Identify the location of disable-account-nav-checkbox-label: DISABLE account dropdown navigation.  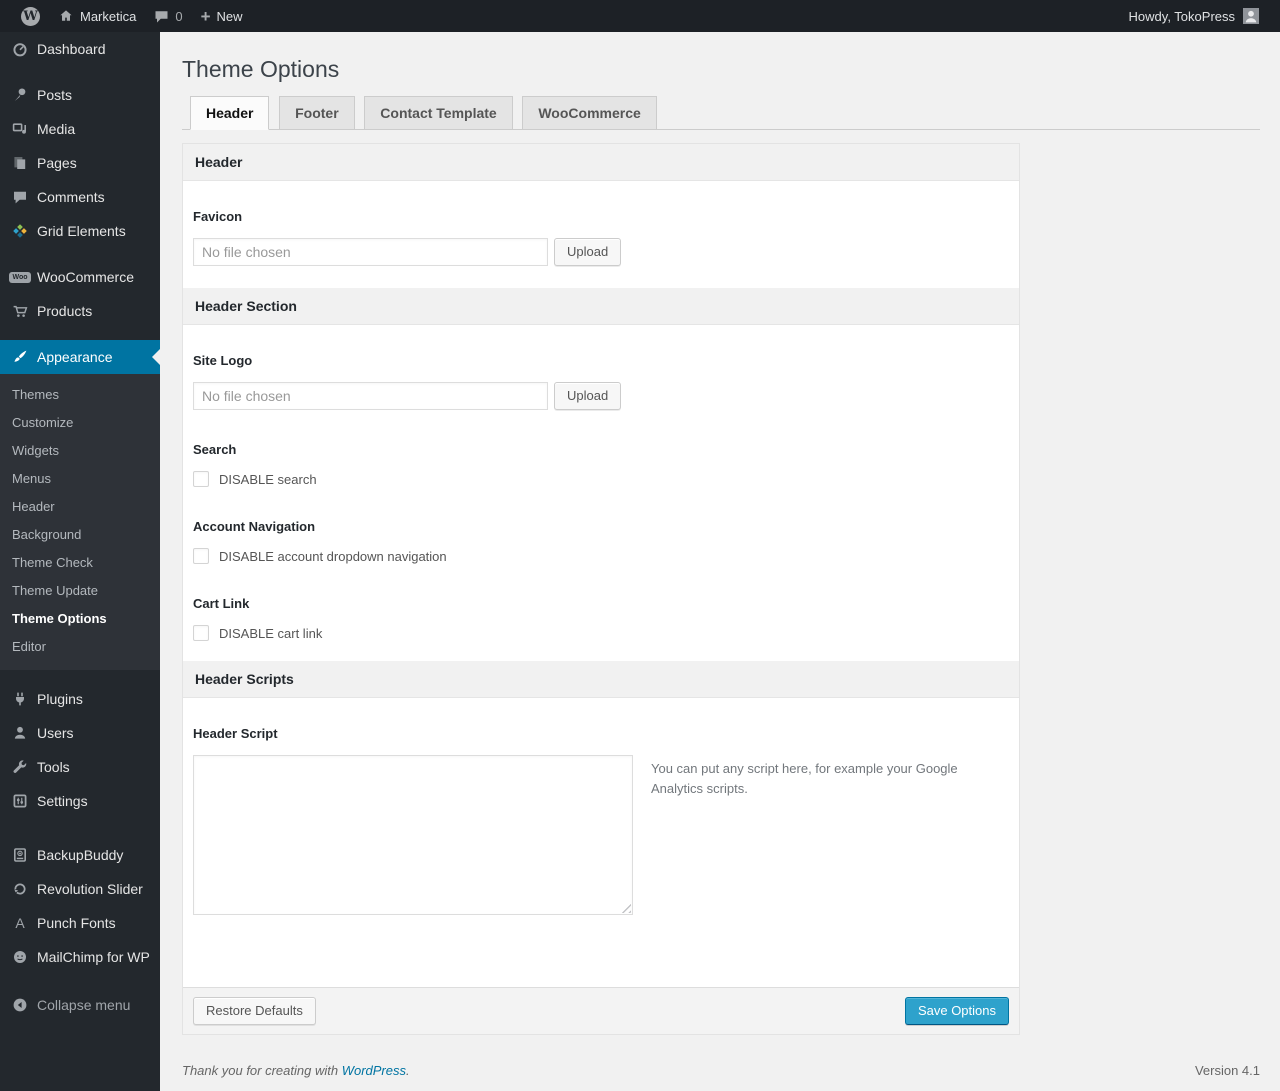
(333, 556).